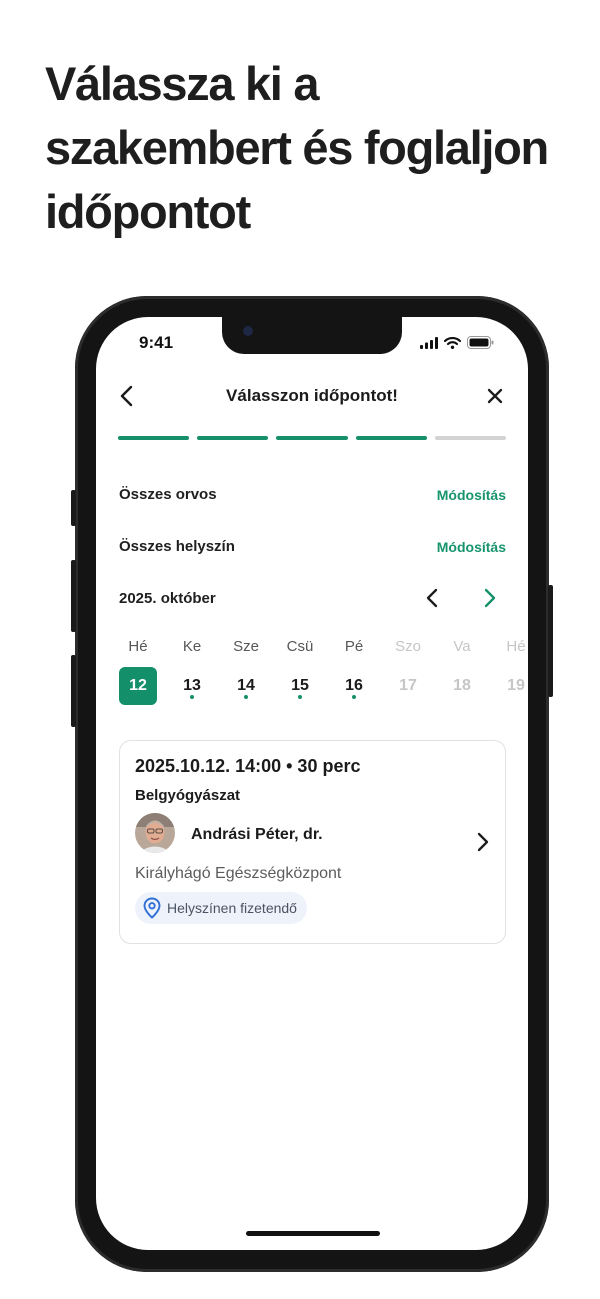  Describe the element at coordinates (177, 546) in the screenshot. I see `filter-location-label: Összes helyszín` at that location.